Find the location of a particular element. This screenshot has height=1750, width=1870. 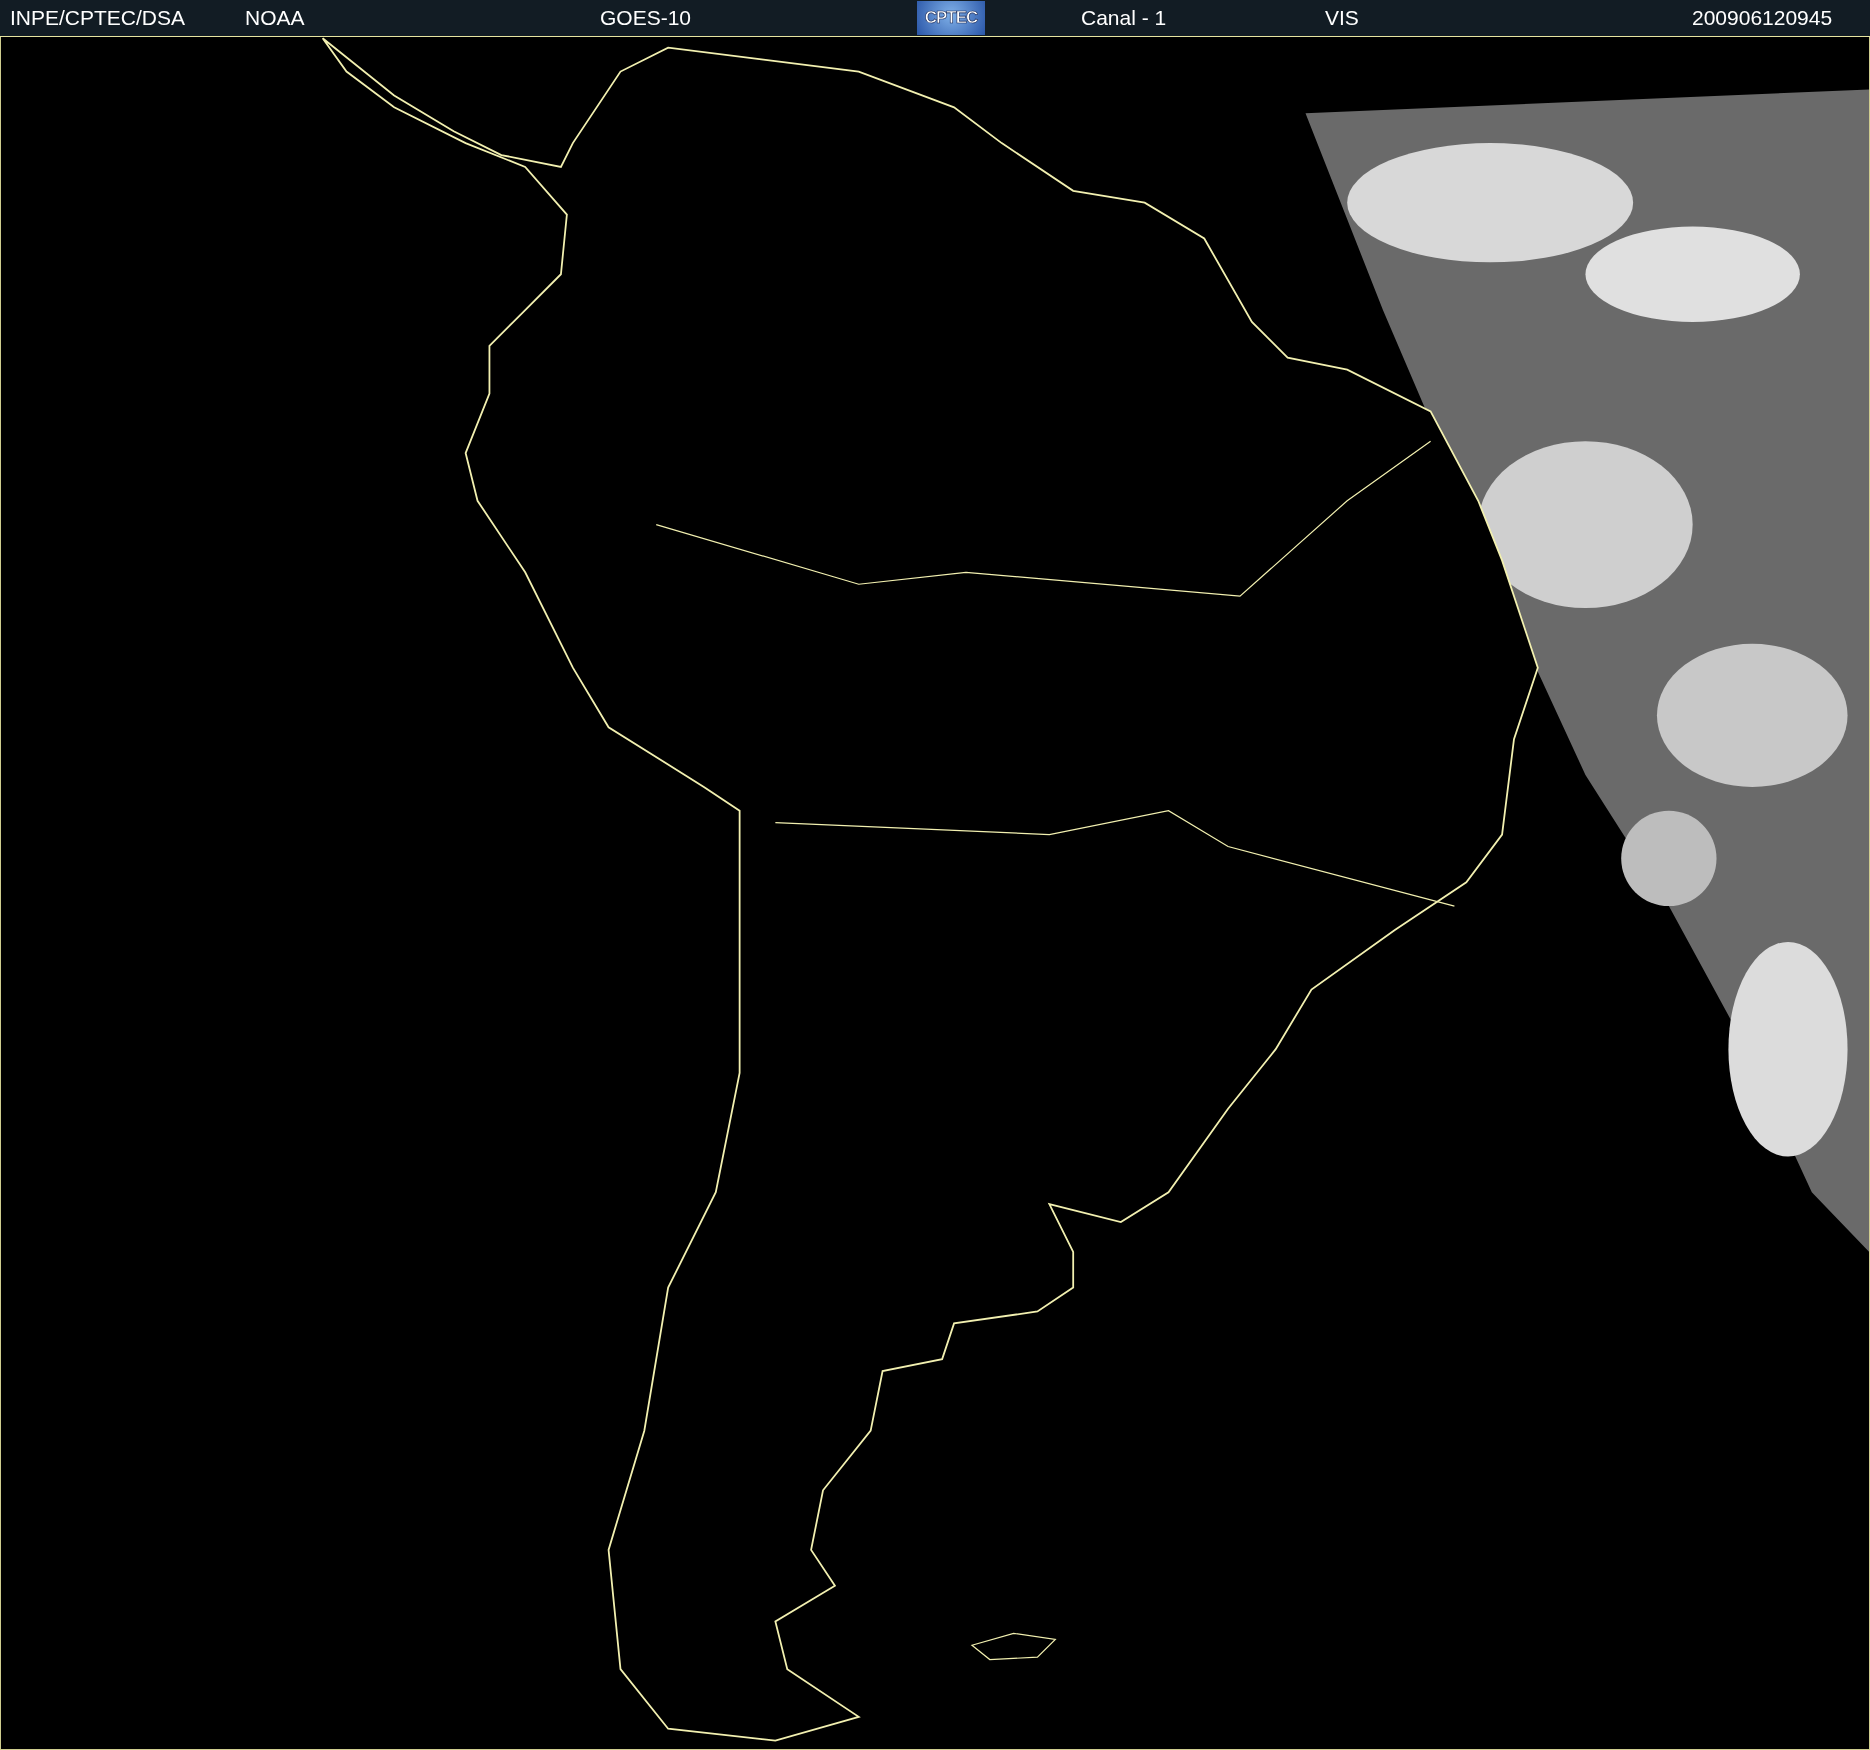

header-label: GOES-10 is located at coordinates (646, 18).